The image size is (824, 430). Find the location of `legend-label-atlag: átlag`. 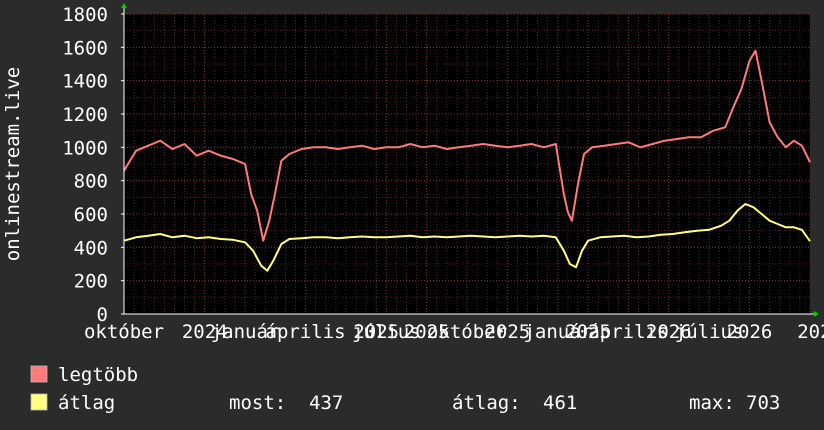

legend-label-atlag: átlag is located at coordinates (86, 403).